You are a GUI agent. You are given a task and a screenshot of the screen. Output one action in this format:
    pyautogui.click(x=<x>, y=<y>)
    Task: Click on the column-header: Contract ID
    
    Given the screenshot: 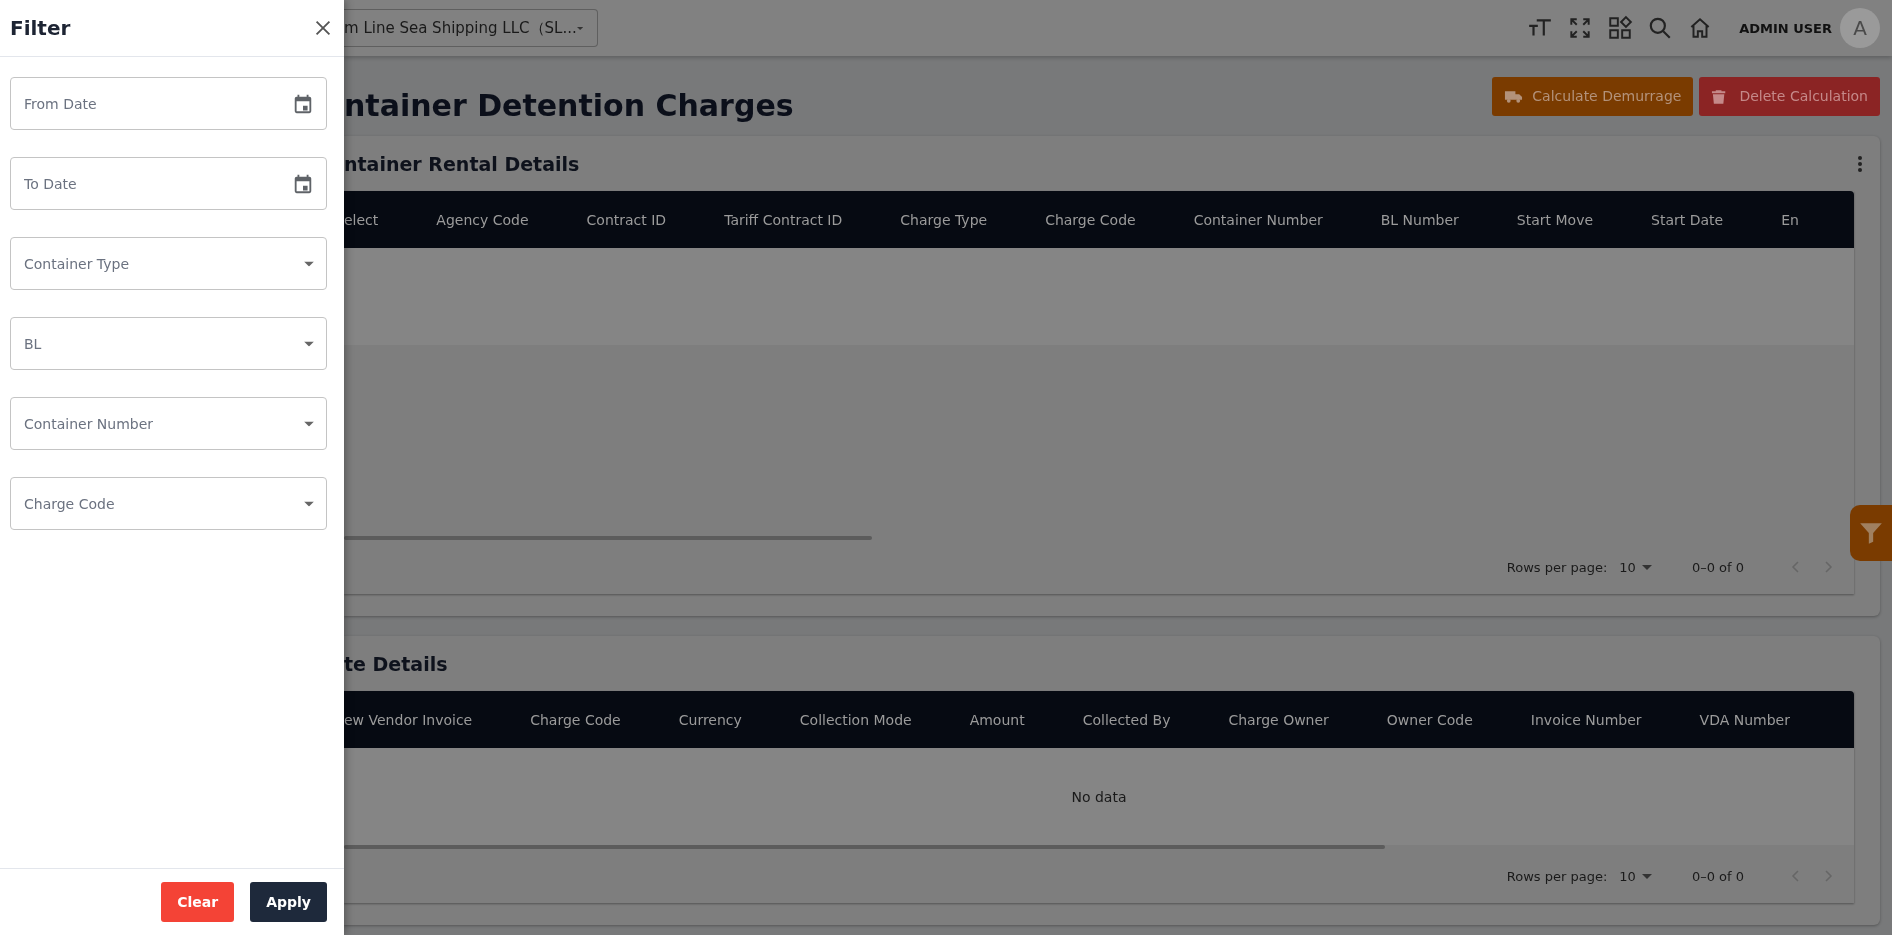 What is the action you would take?
    pyautogui.click(x=626, y=219)
    